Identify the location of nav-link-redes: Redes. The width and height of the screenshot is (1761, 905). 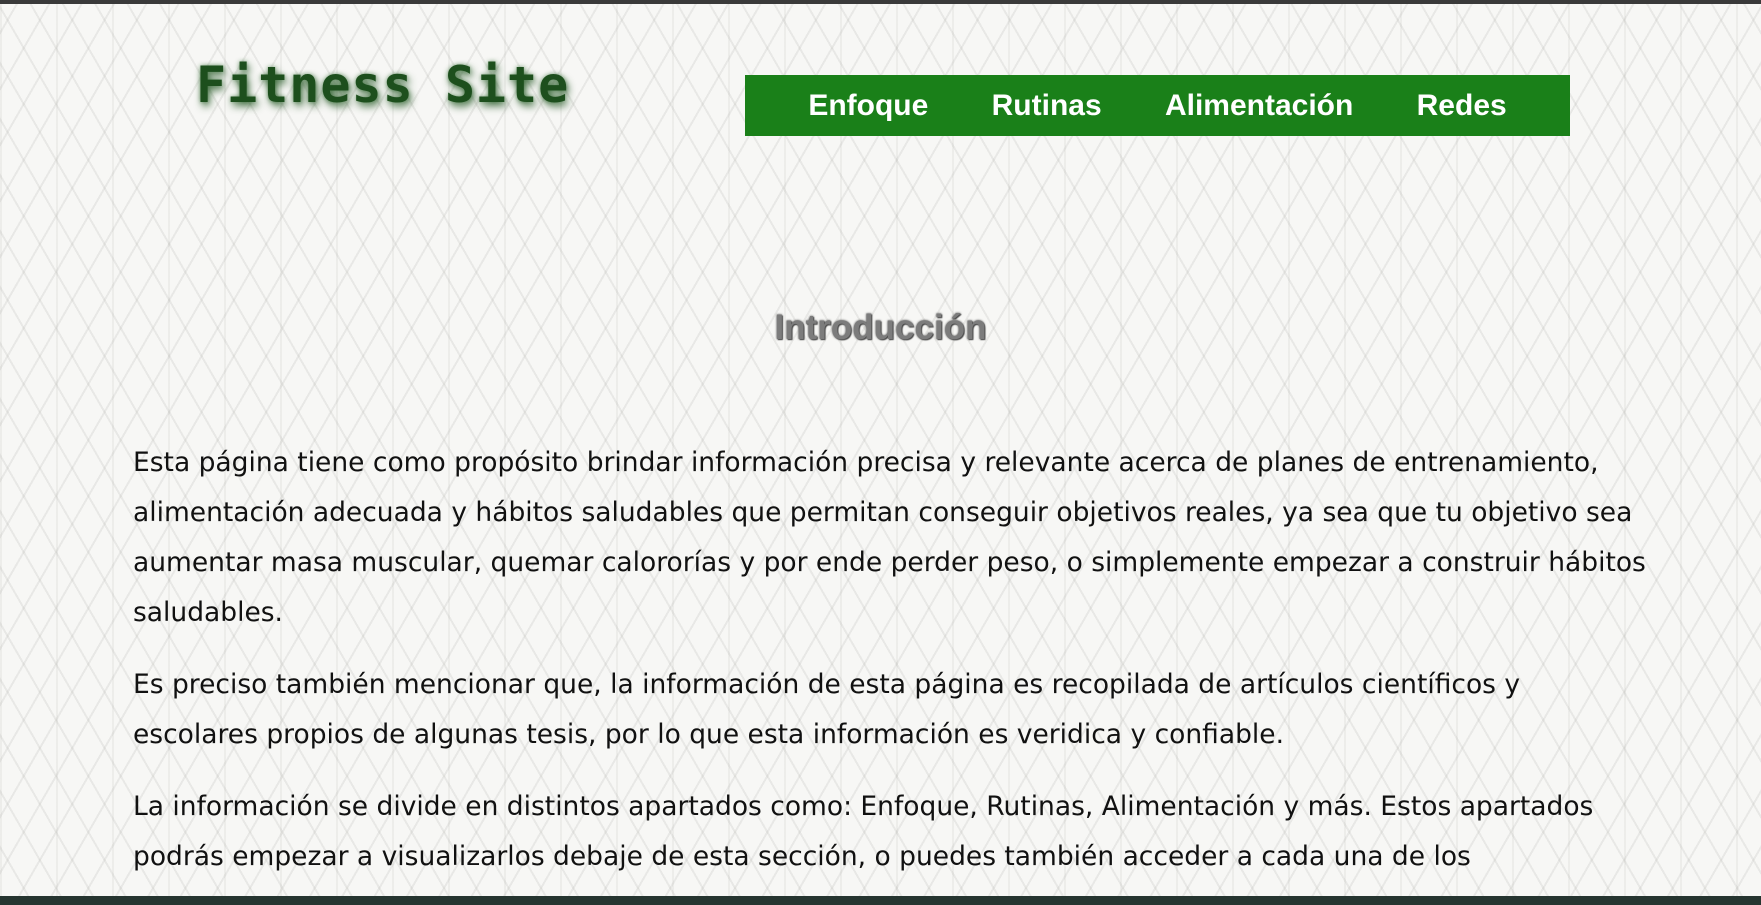
(1462, 106).